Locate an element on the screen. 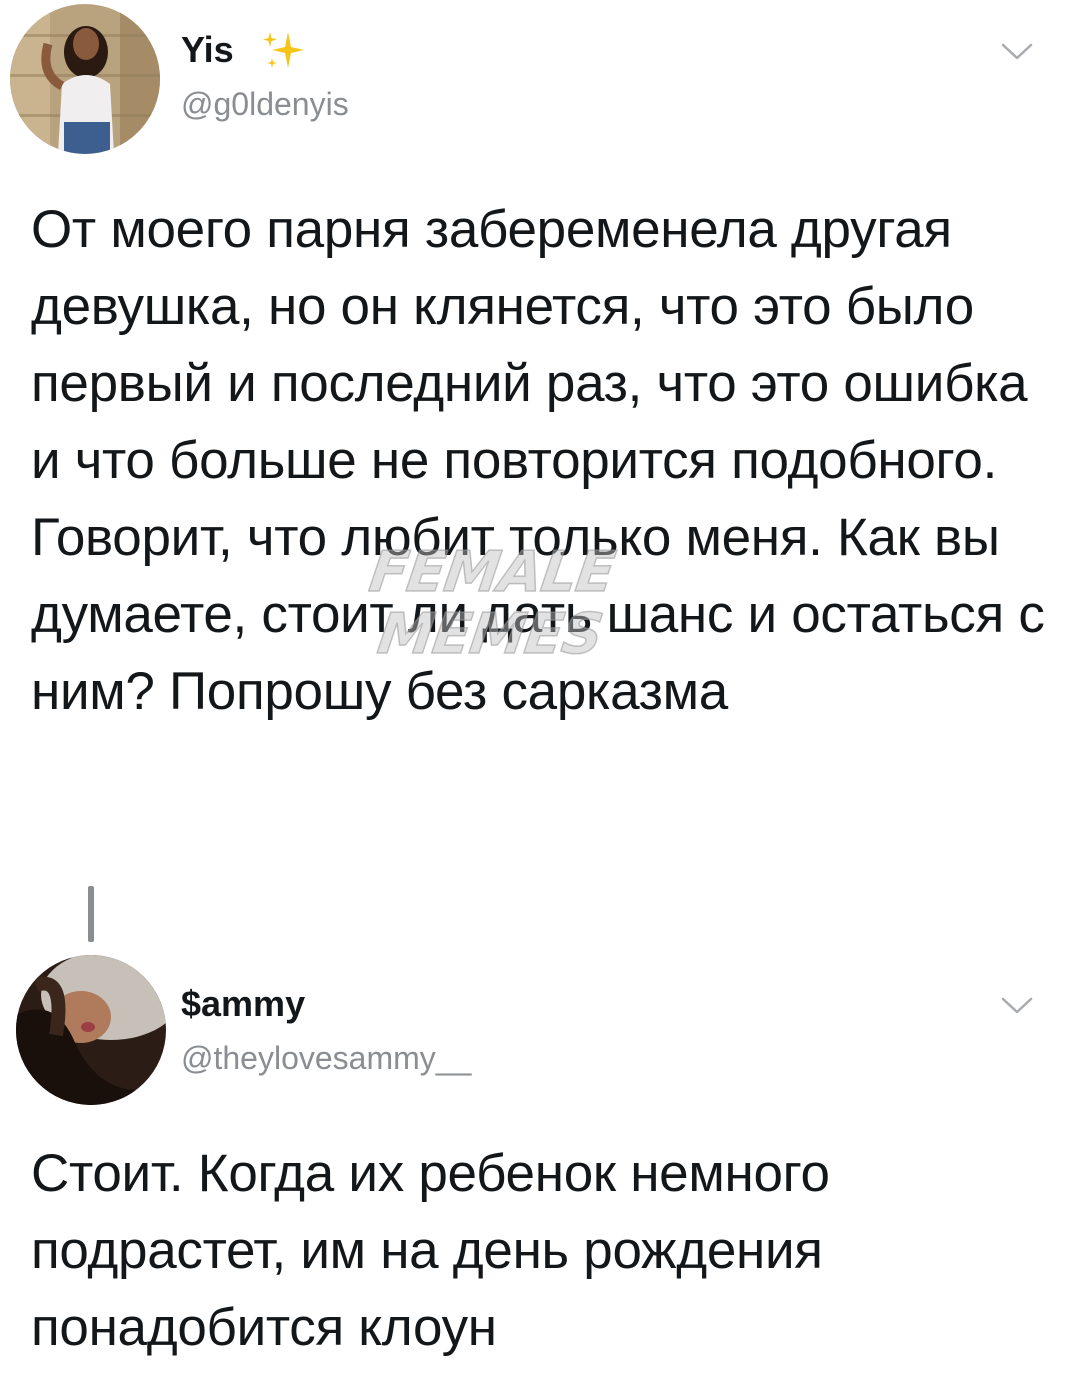  user-handle: @theylovesammy__ is located at coordinates (326, 1058).